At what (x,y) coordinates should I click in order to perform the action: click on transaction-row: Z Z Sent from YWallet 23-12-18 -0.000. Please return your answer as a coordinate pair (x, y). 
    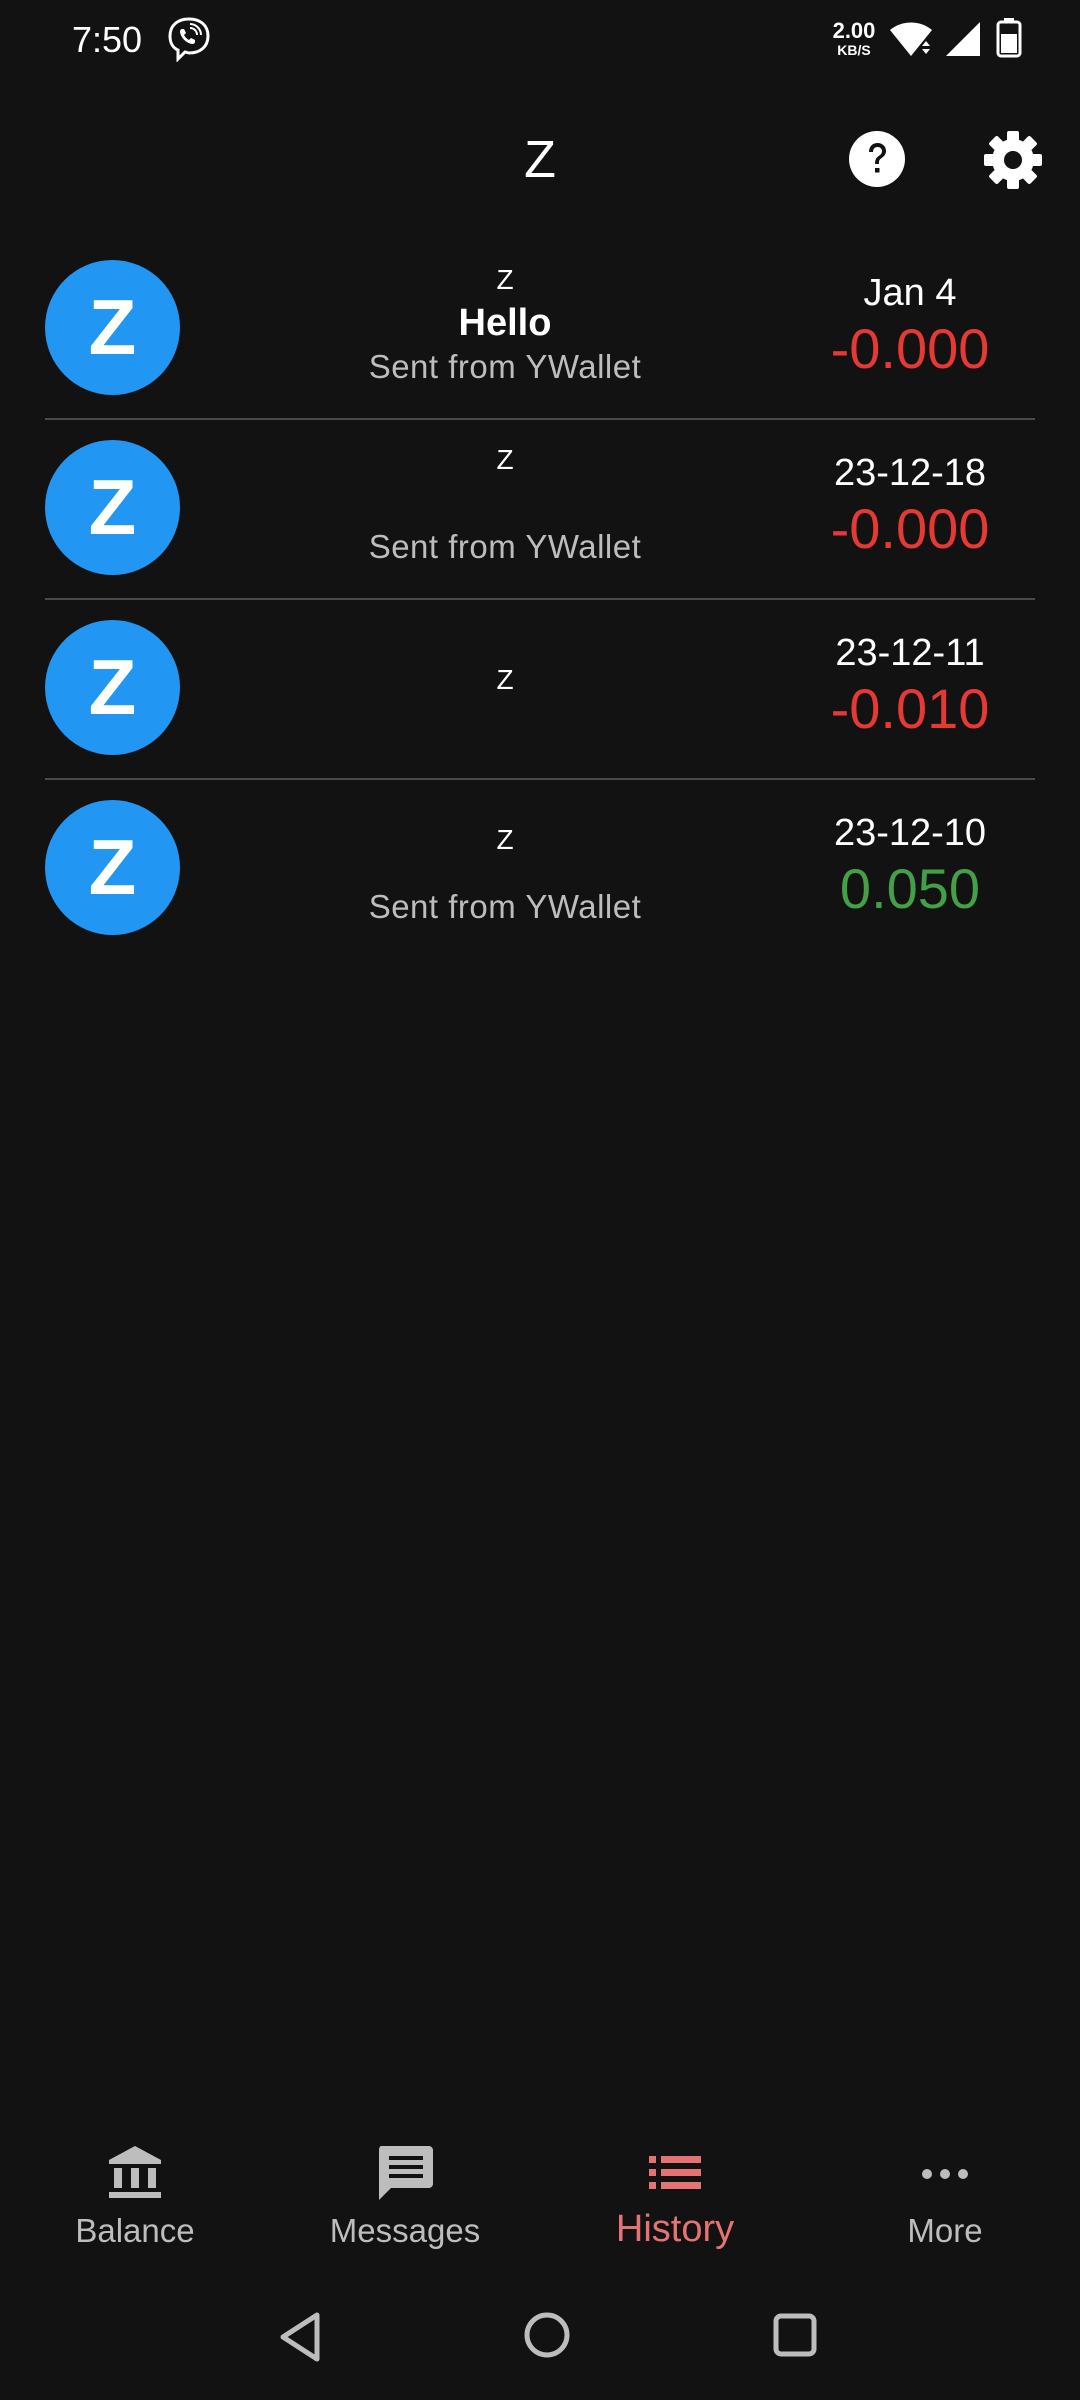
    Looking at the image, I should click on (540, 510).